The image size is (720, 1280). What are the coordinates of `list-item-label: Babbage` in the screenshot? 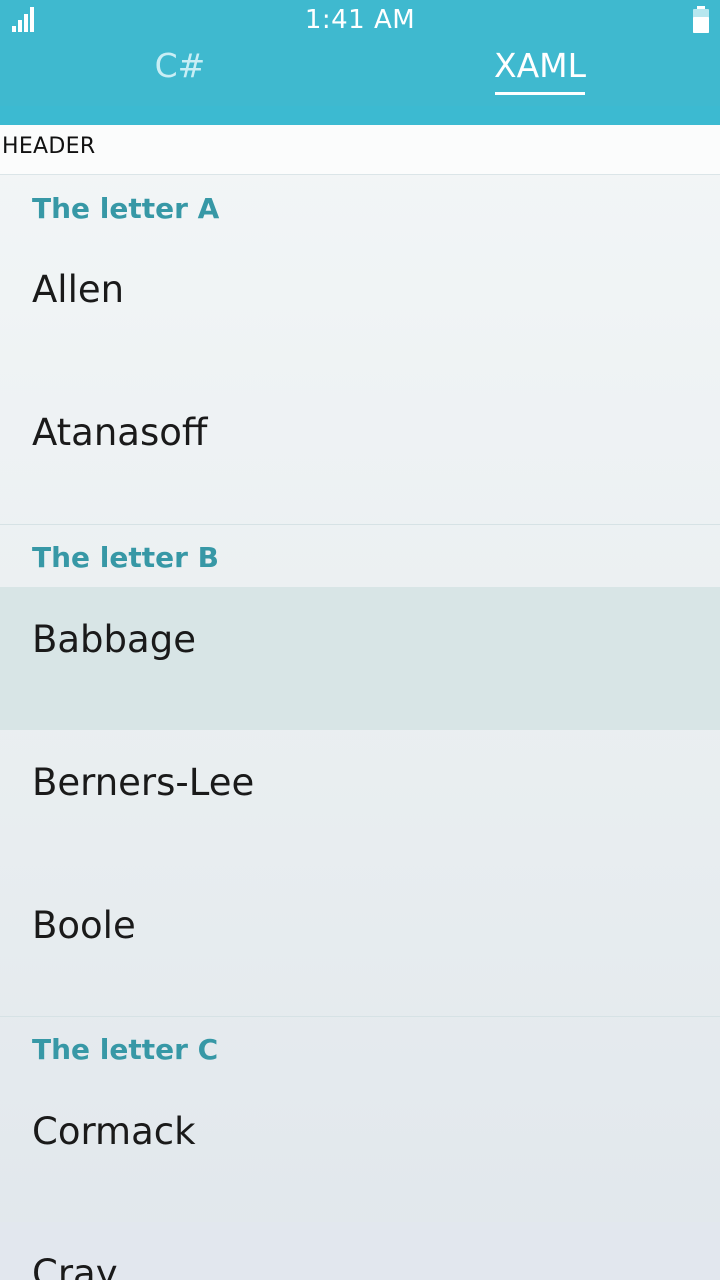 It's located at (114, 639).